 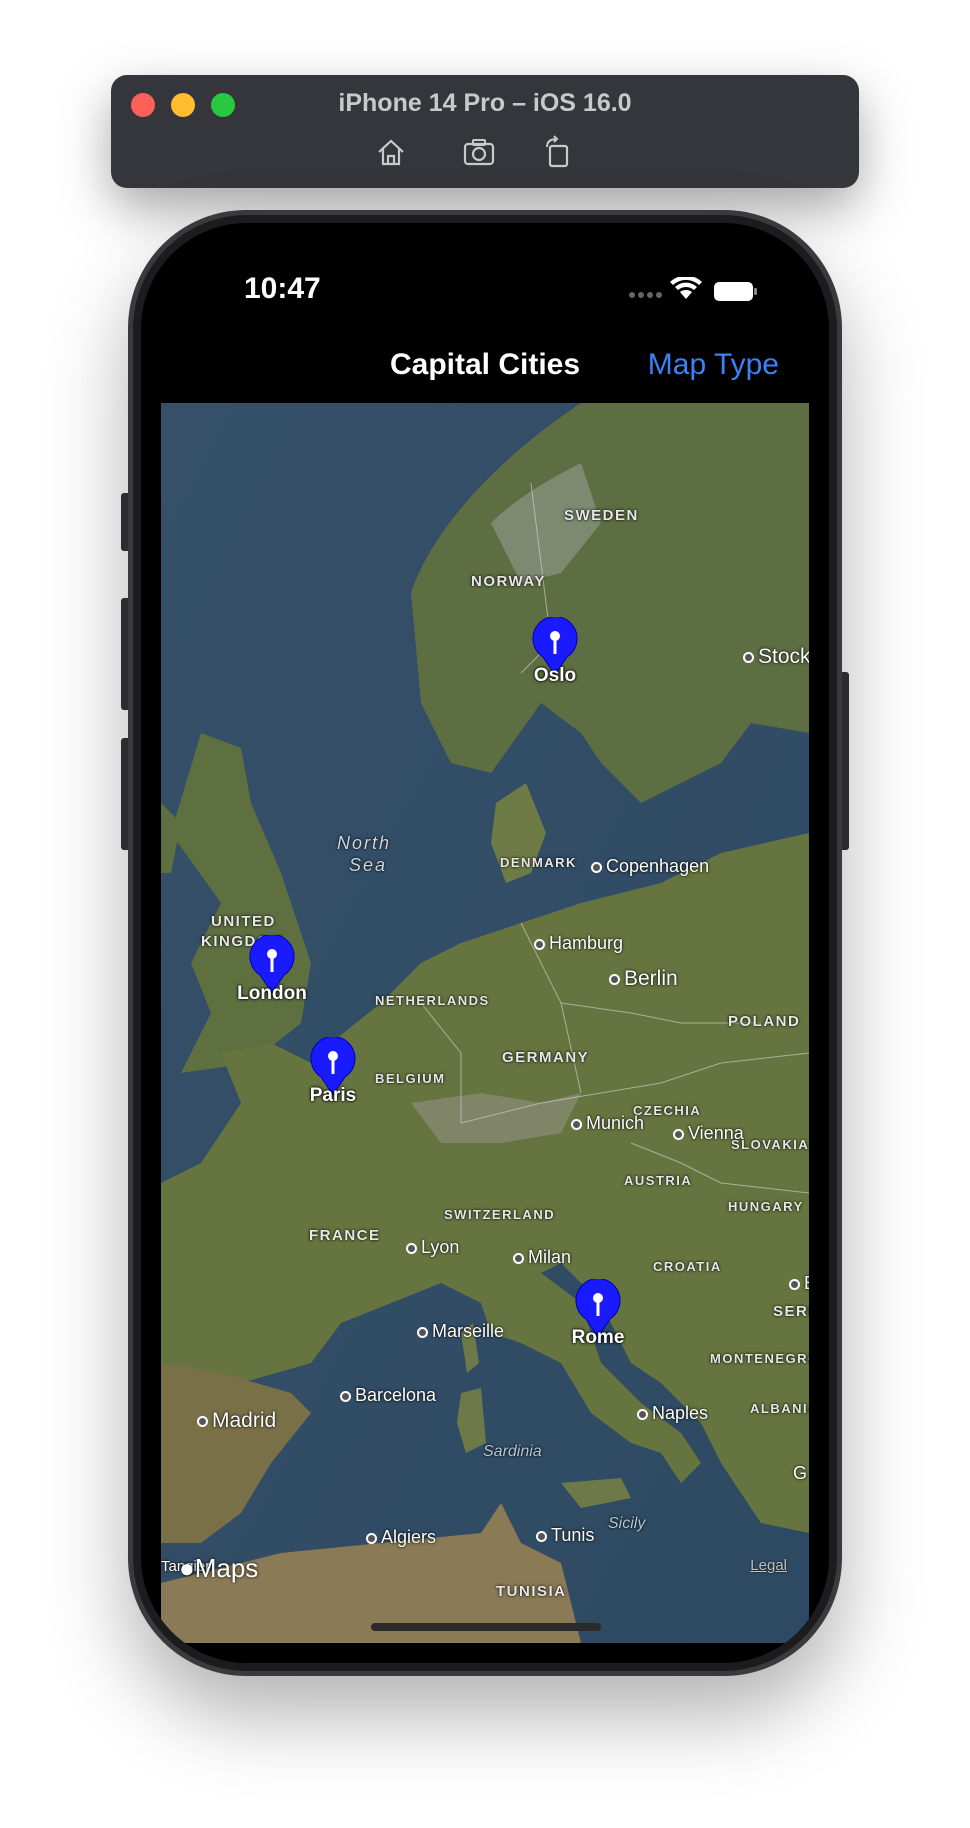 I want to click on city-berlin-label: Berlin, so click(x=651, y=978).